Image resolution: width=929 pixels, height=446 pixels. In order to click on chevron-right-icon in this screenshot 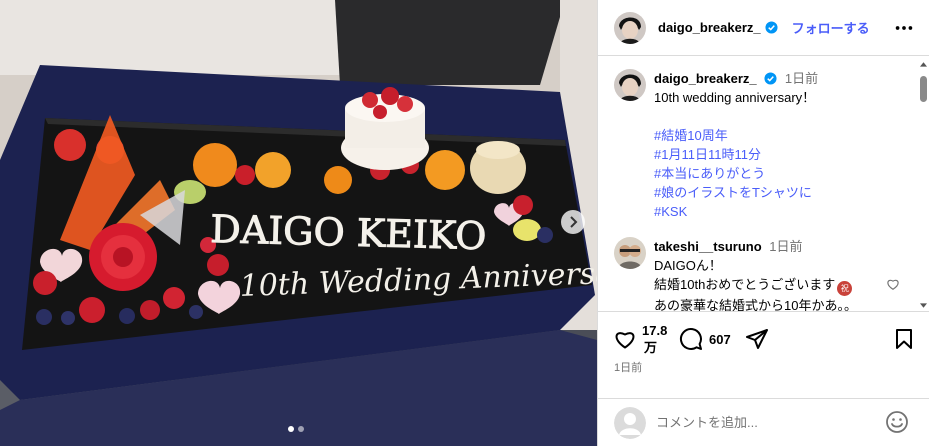, I will do `click(574, 222)`.